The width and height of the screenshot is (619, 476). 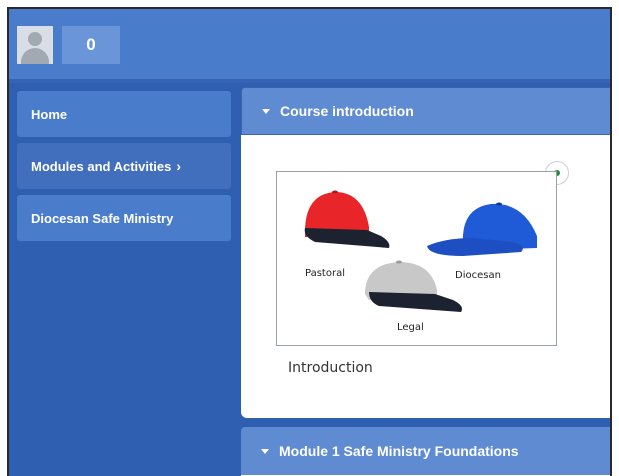 What do you see at coordinates (413, 286) in the screenshot?
I see `grey-cap-icon` at bounding box center [413, 286].